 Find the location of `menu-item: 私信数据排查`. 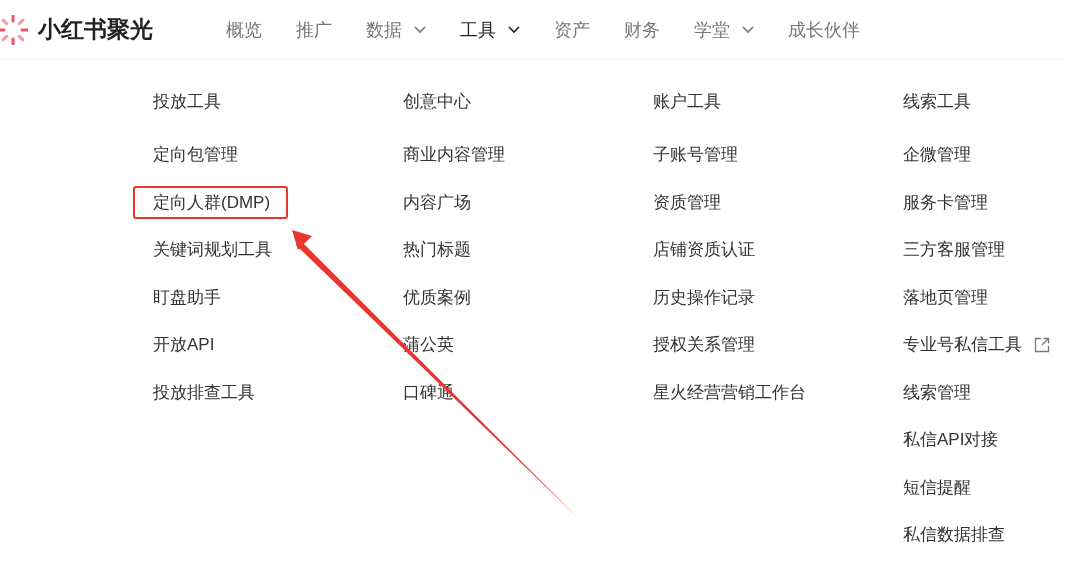

menu-item: 私信数据排查 is located at coordinates (953, 535).